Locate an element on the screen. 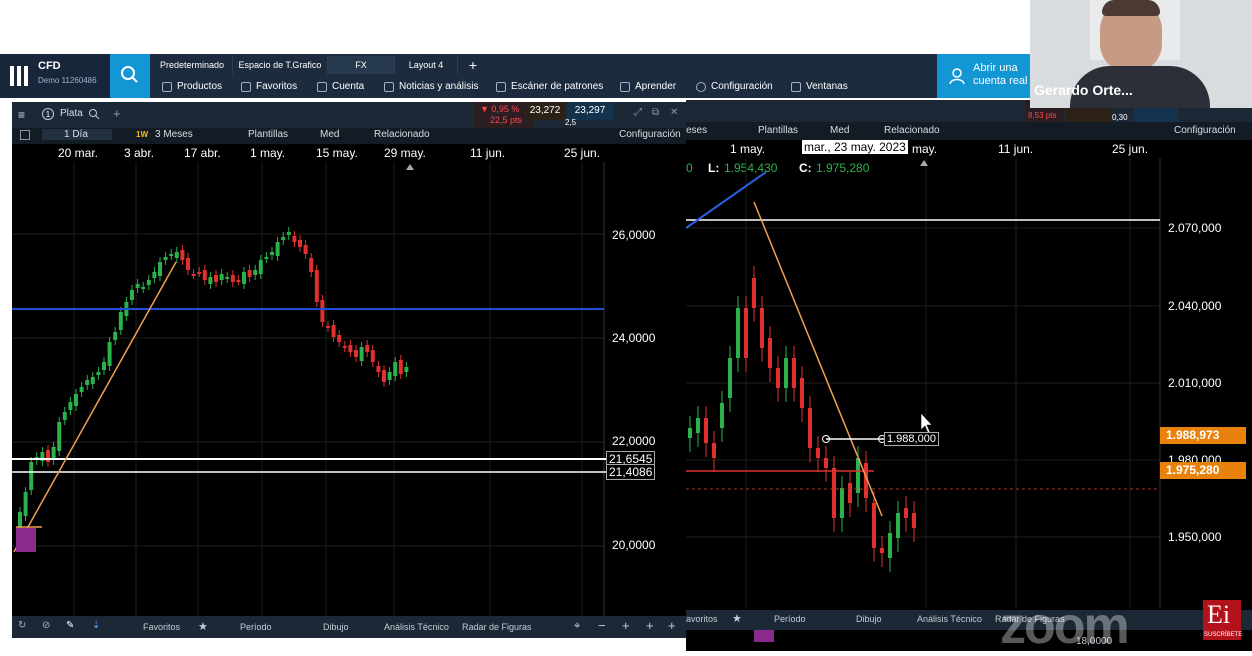  menu-favoritos: Favoritos is located at coordinates (269, 87).